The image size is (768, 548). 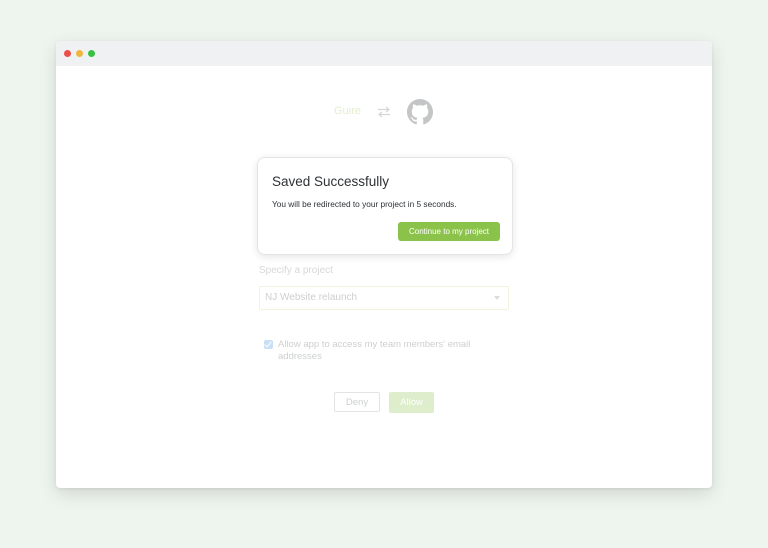 I want to click on brand-row: Guire, so click(x=384, y=113).